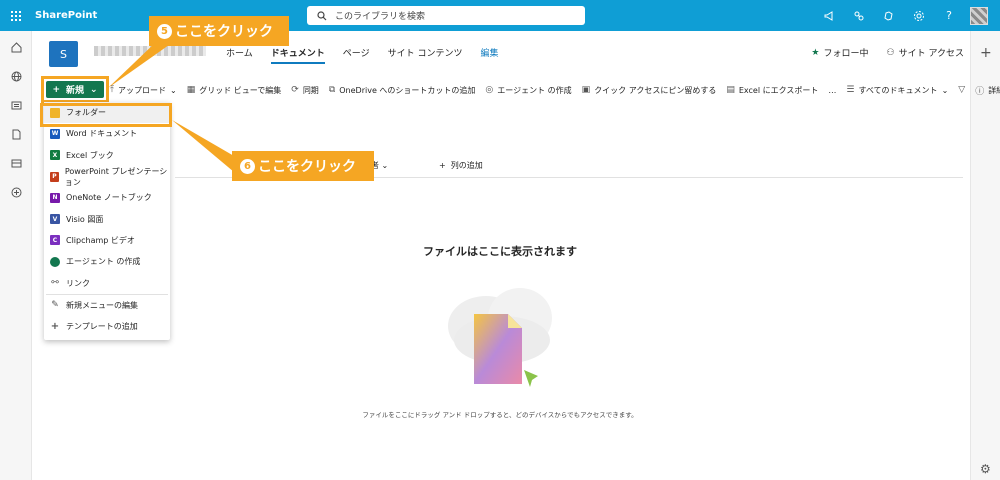 The image size is (1000, 480). Describe the element at coordinates (142, 64) in the screenshot. I see `callout-arrow-step5` at that location.